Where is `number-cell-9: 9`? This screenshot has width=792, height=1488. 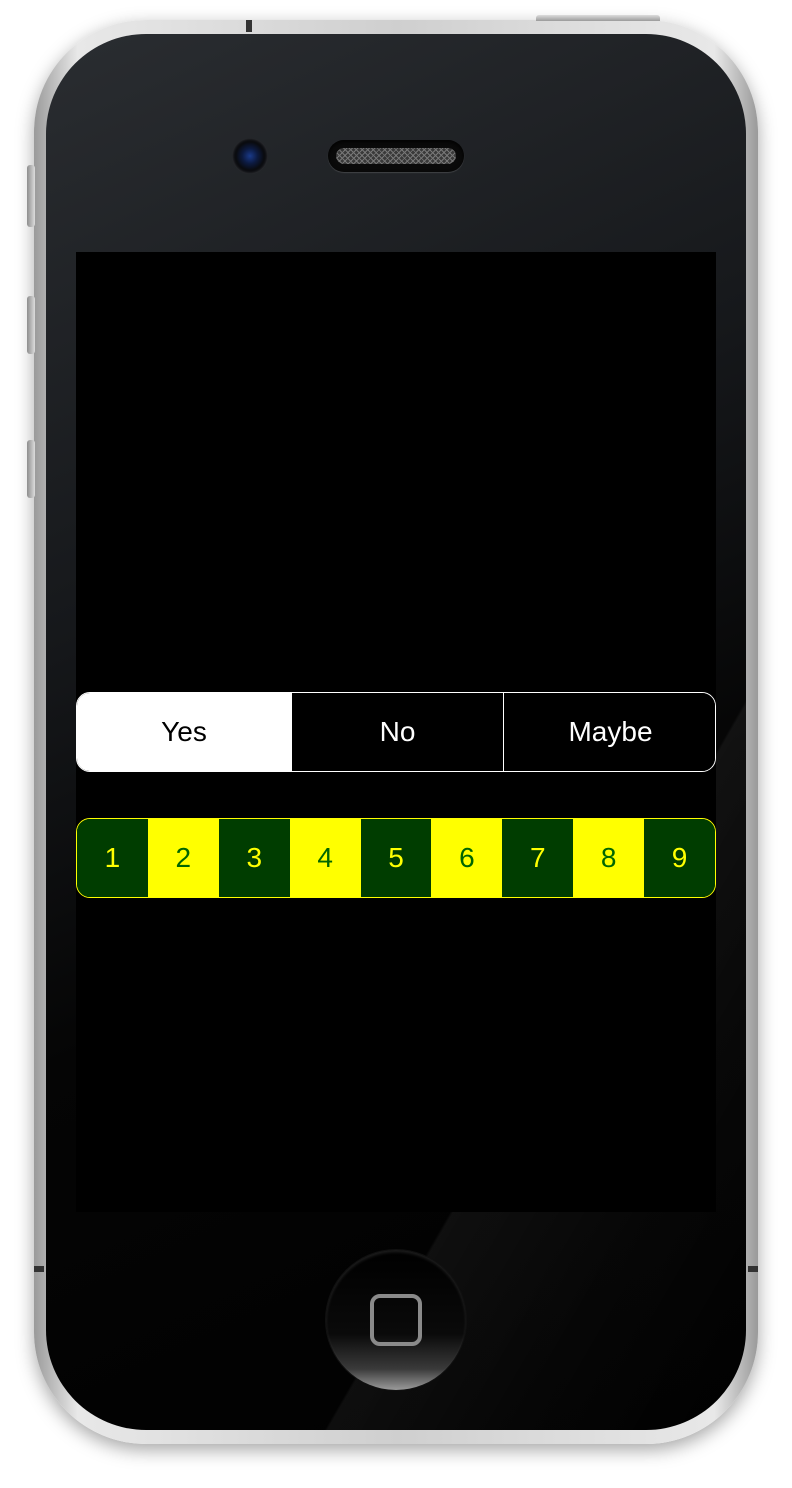
number-cell-9: 9 is located at coordinates (679, 858).